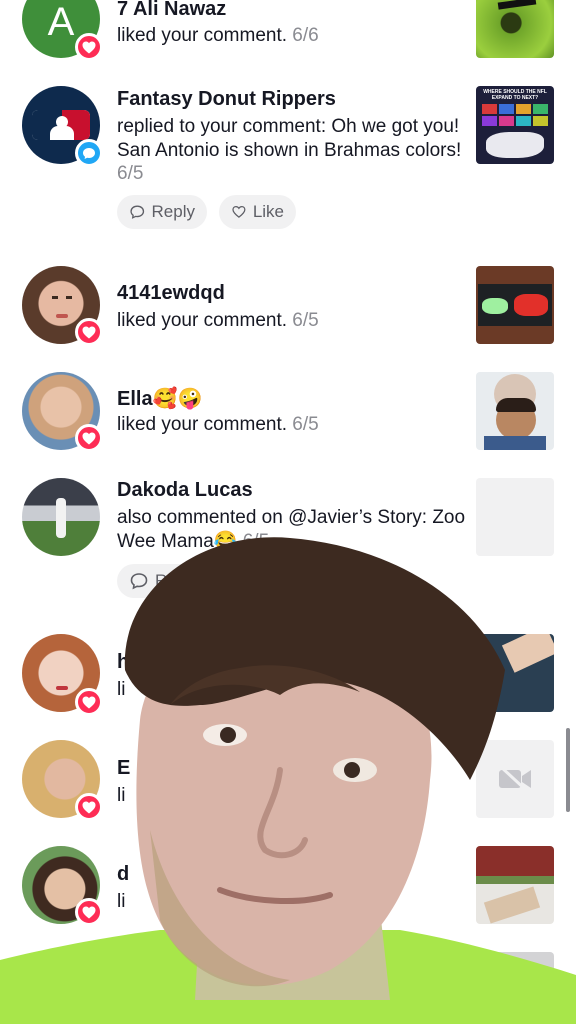 The width and height of the screenshot is (576, 1024). I want to click on username: 7 Ali Nawaz, so click(171, 10).